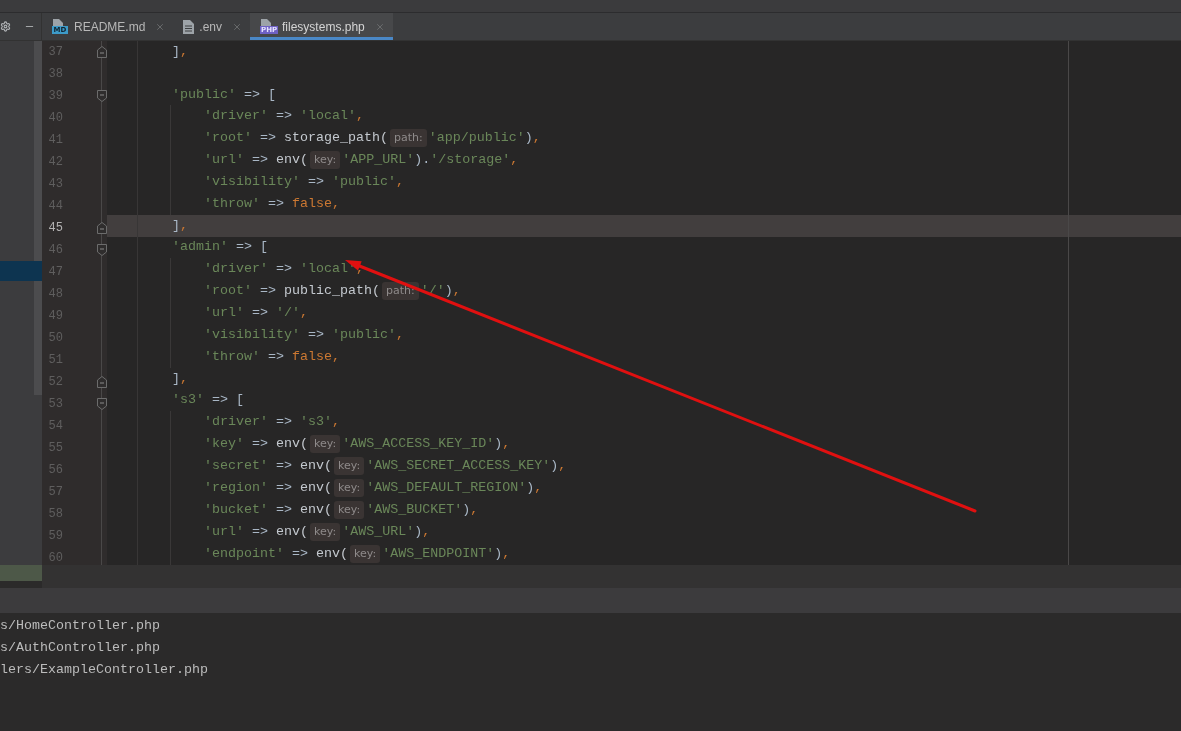 This screenshot has width=1181, height=731. I want to click on scrollbar-thumb, so click(38, 218).